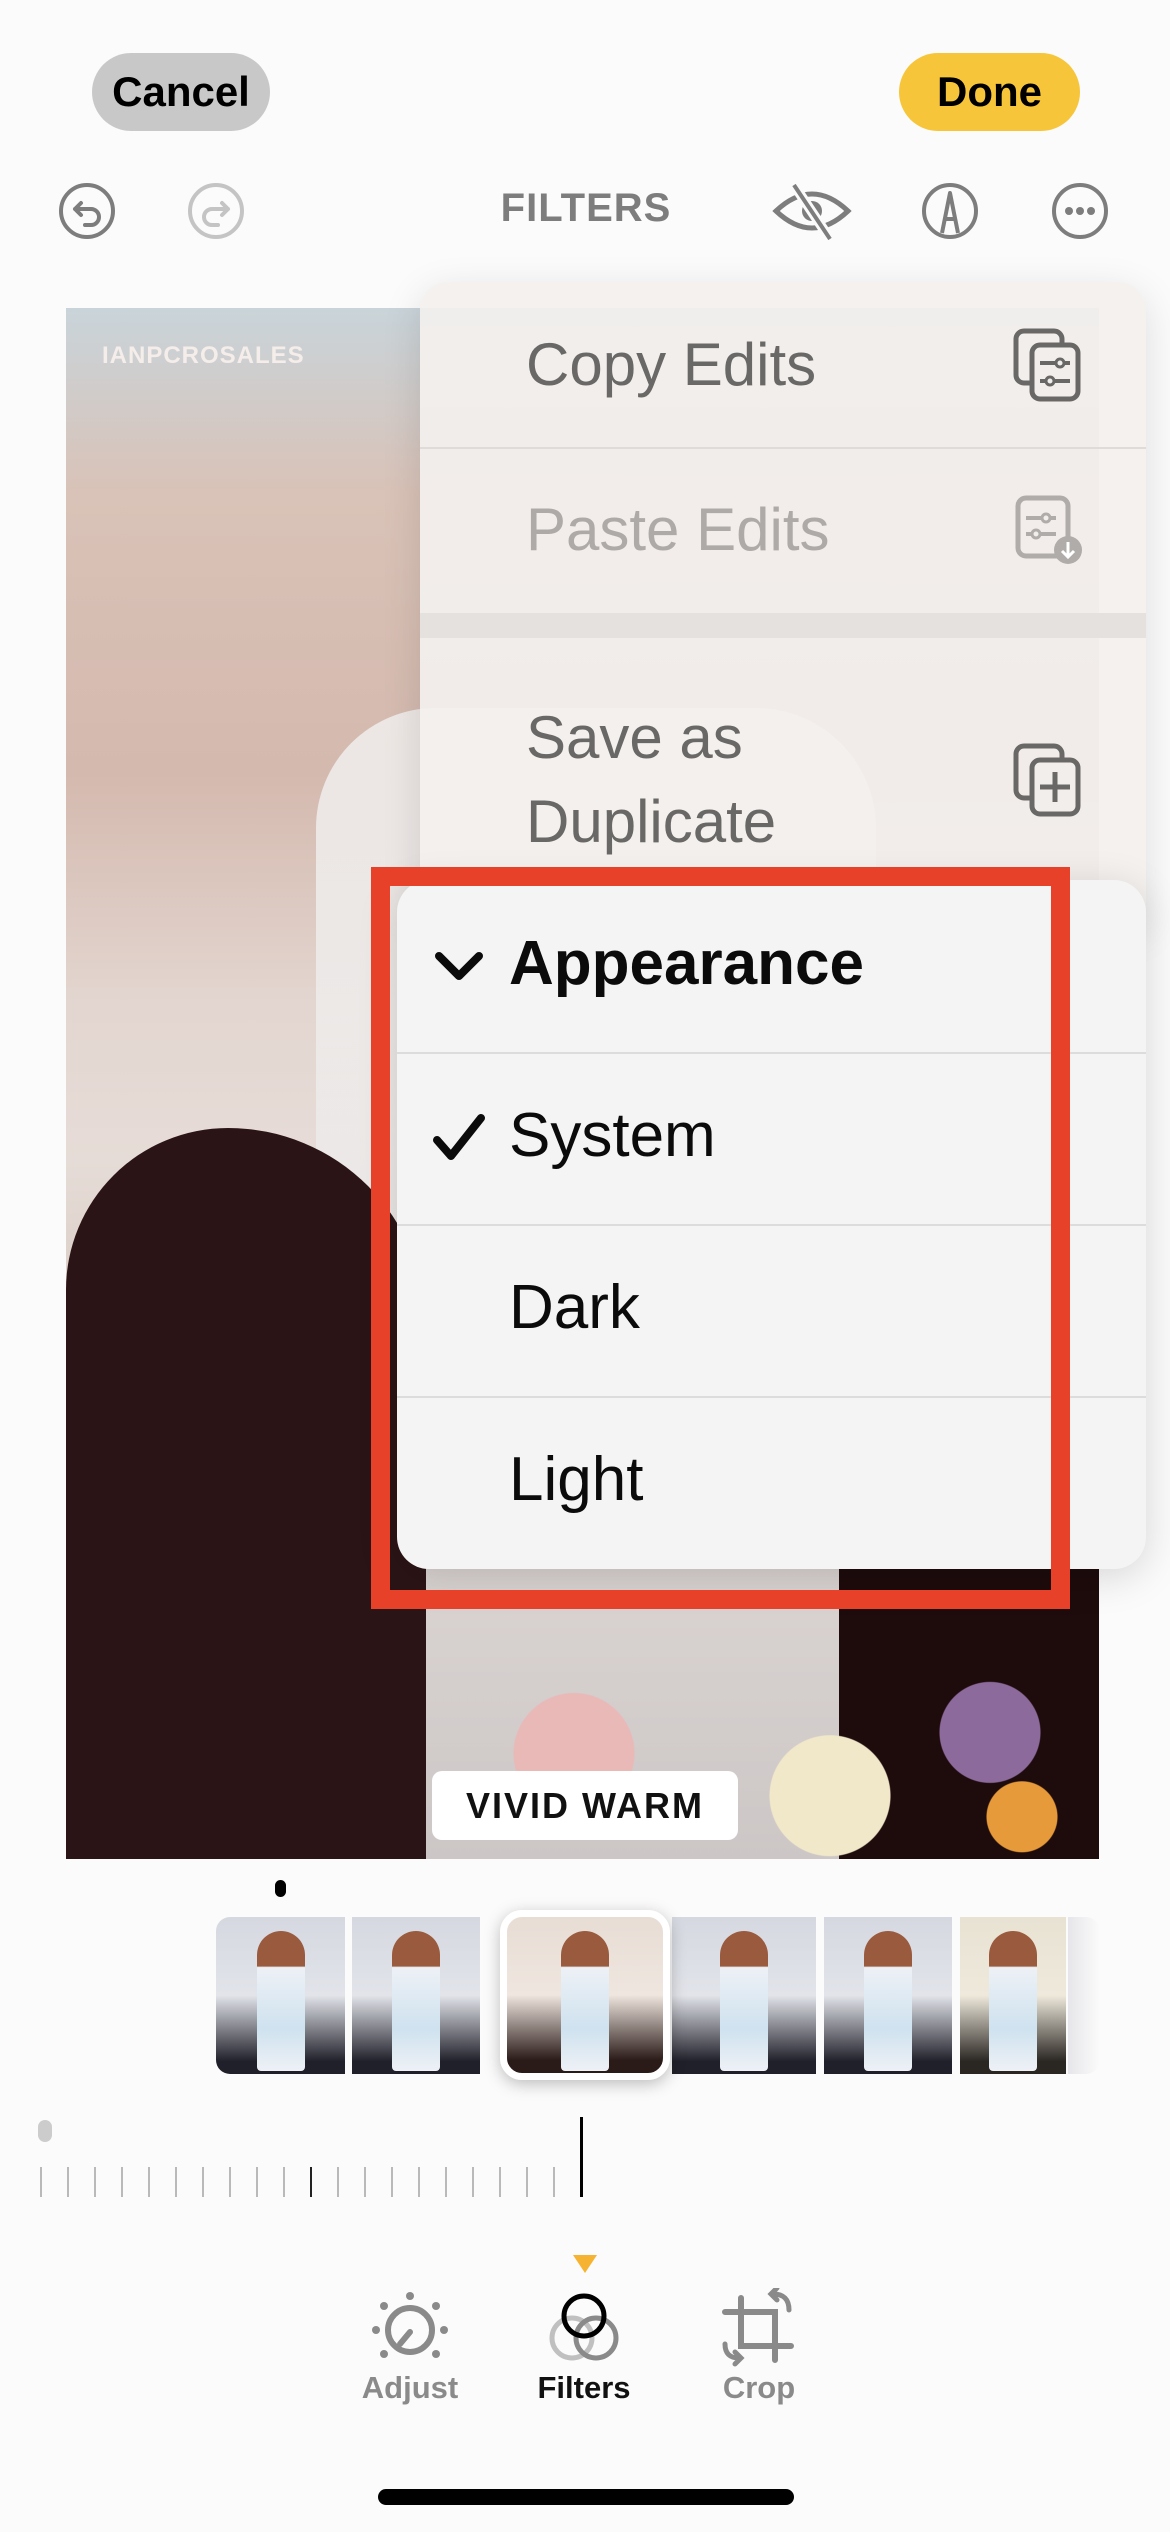  I want to click on menu-item-copy-edits: Copy Edits, so click(783, 365).